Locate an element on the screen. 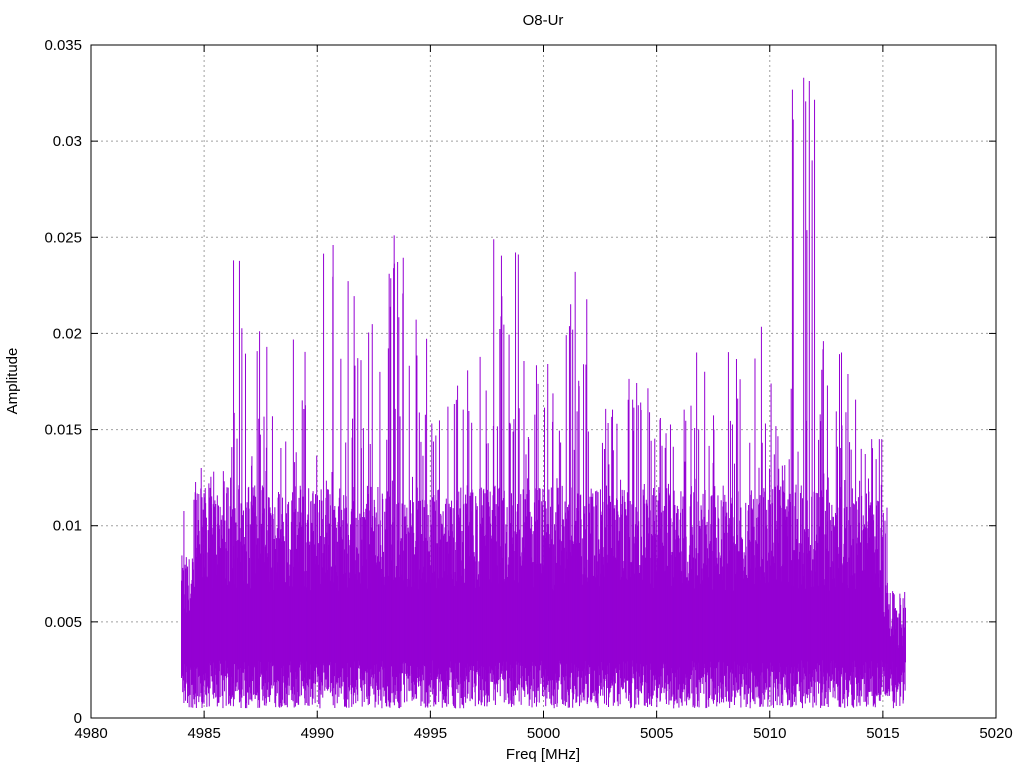 Image resolution: width=1024 pixels, height=773 pixels. y-tick-label: 0 is located at coordinates (78, 718).